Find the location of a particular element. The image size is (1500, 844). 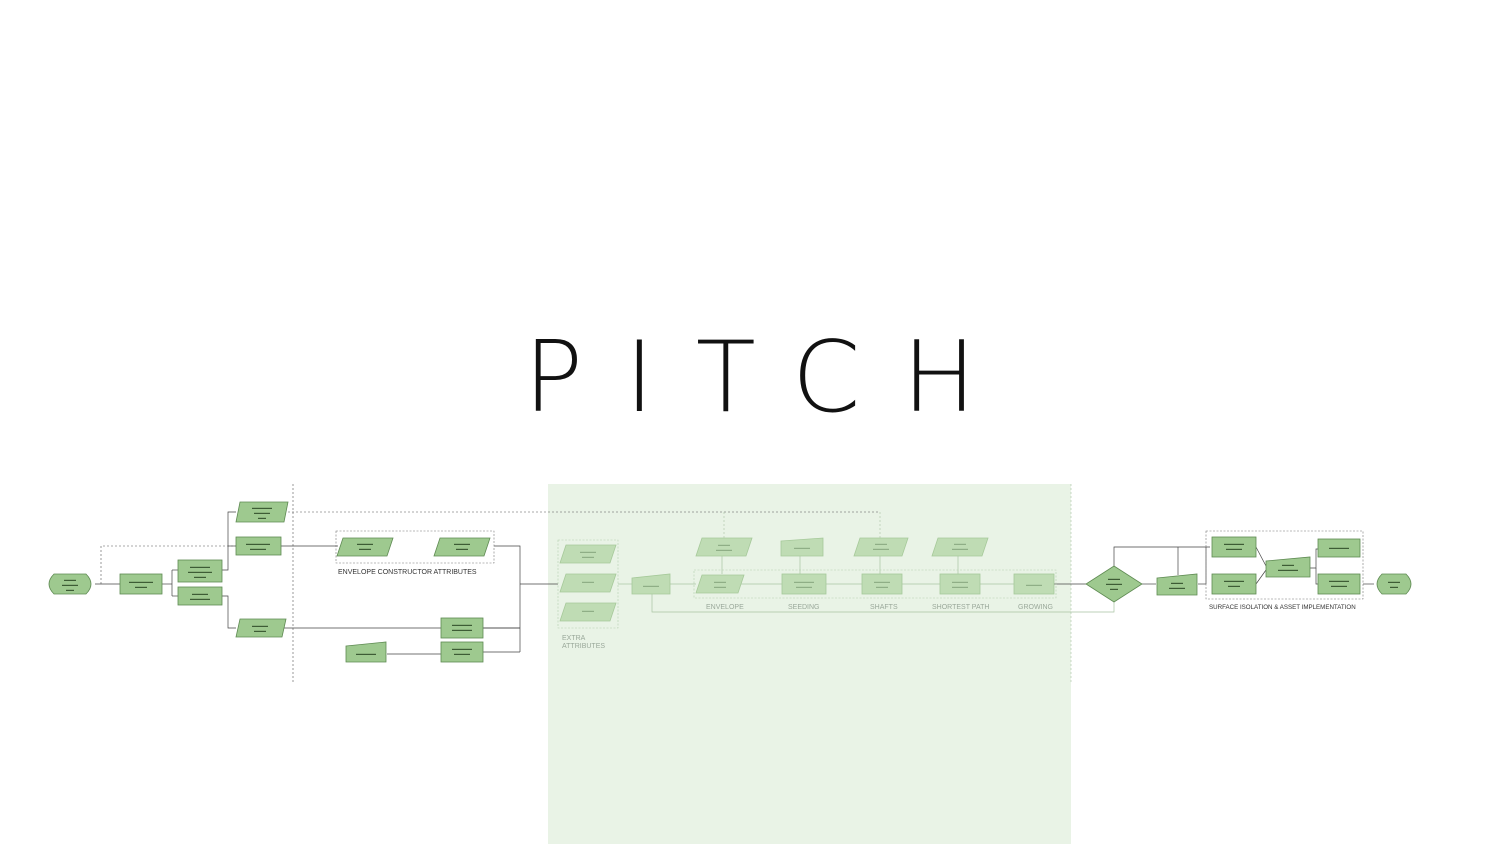

extra-attributes-label-line1: EXTRA is located at coordinates (574, 638).